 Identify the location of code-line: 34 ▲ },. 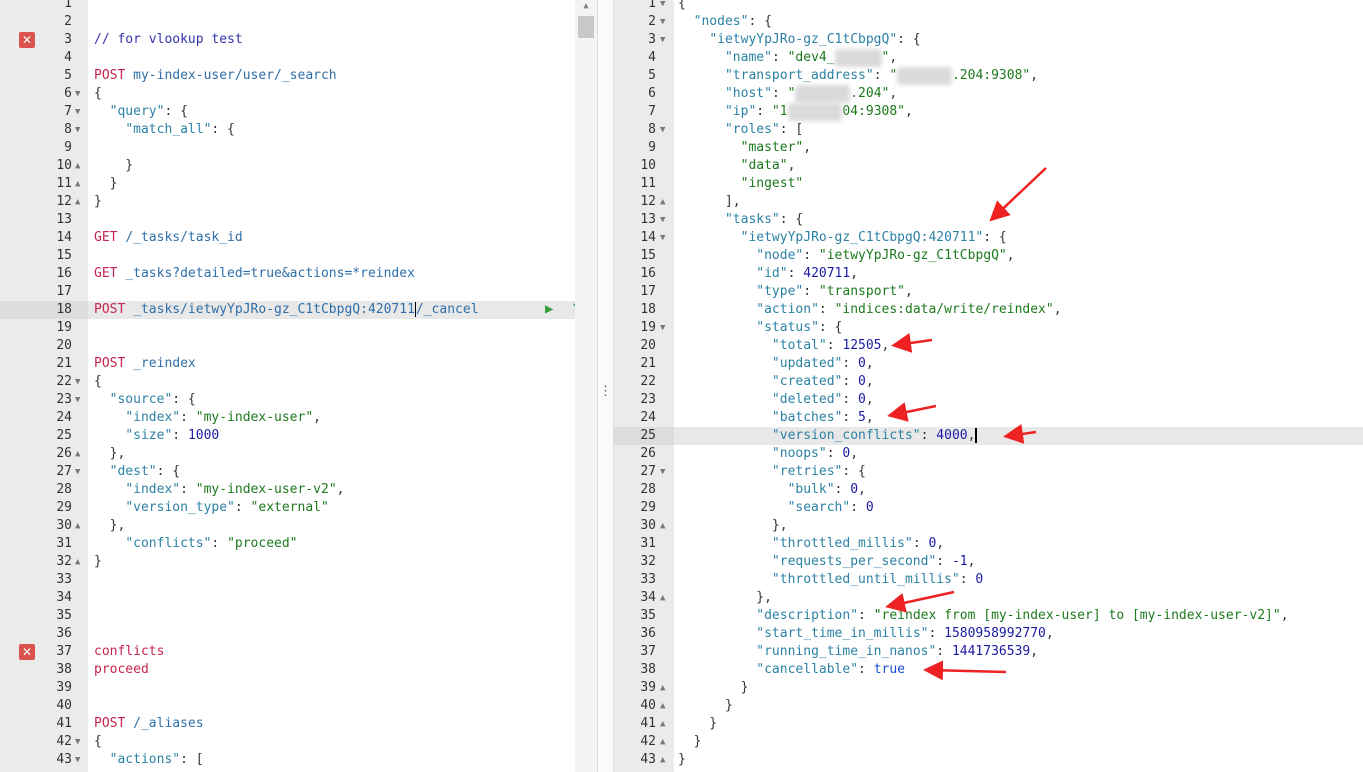
(988, 598).